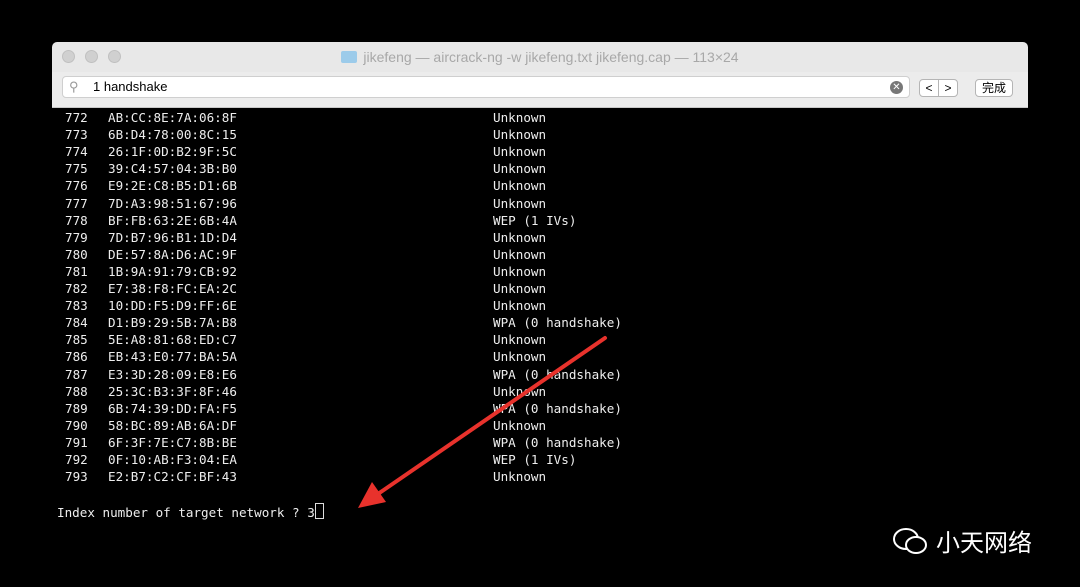 This screenshot has width=1080, height=587. What do you see at coordinates (910, 540) in the screenshot?
I see `wechat-icon` at bounding box center [910, 540].